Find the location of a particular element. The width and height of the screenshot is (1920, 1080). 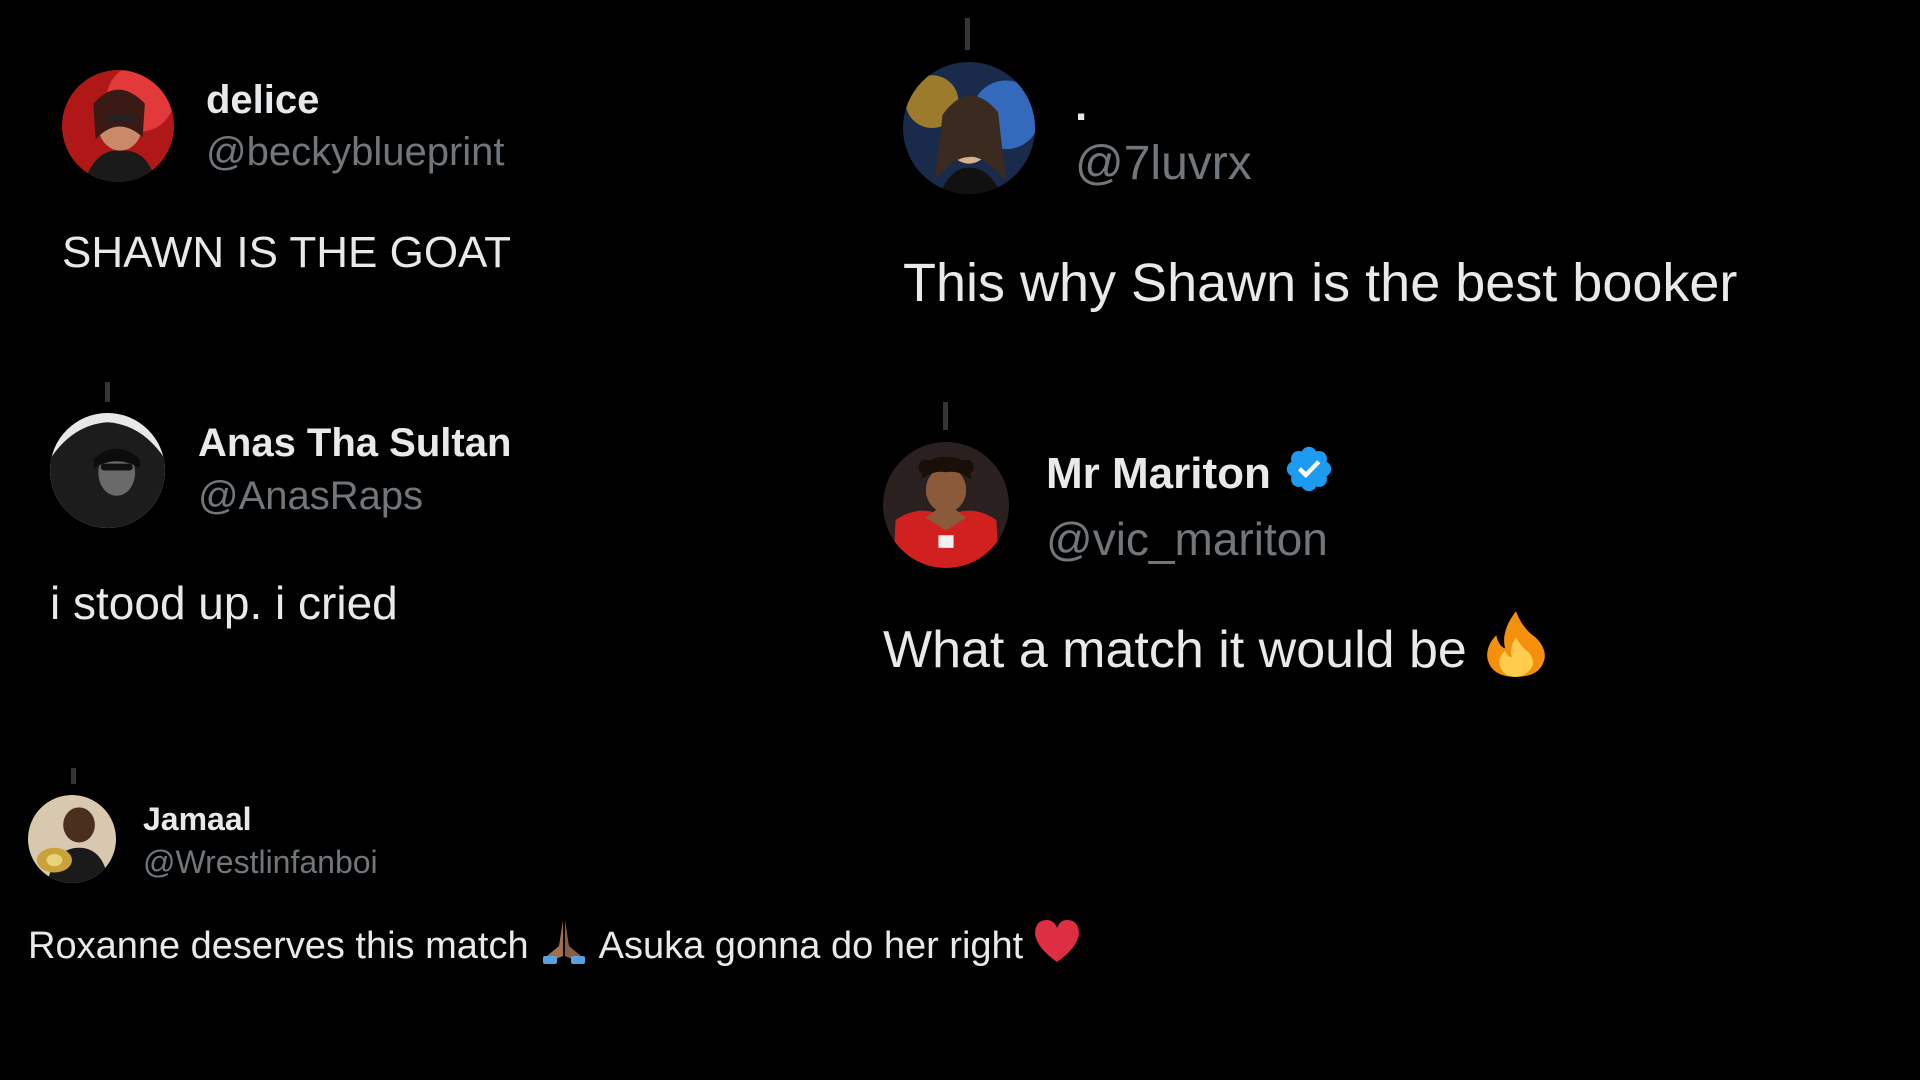

display-name: Mr Mariton is located at coordinates (1190, 474).